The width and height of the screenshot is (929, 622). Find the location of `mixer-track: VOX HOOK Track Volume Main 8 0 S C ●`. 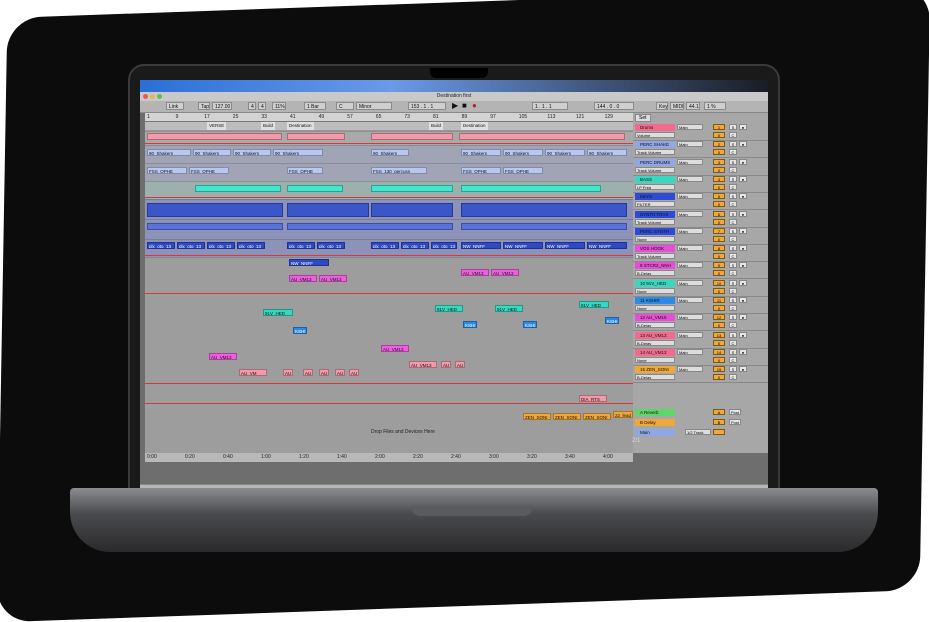

mixer-track: VOX HOOK Track Volume Main 8 0 S C ● is located at coordinates (700, 253).